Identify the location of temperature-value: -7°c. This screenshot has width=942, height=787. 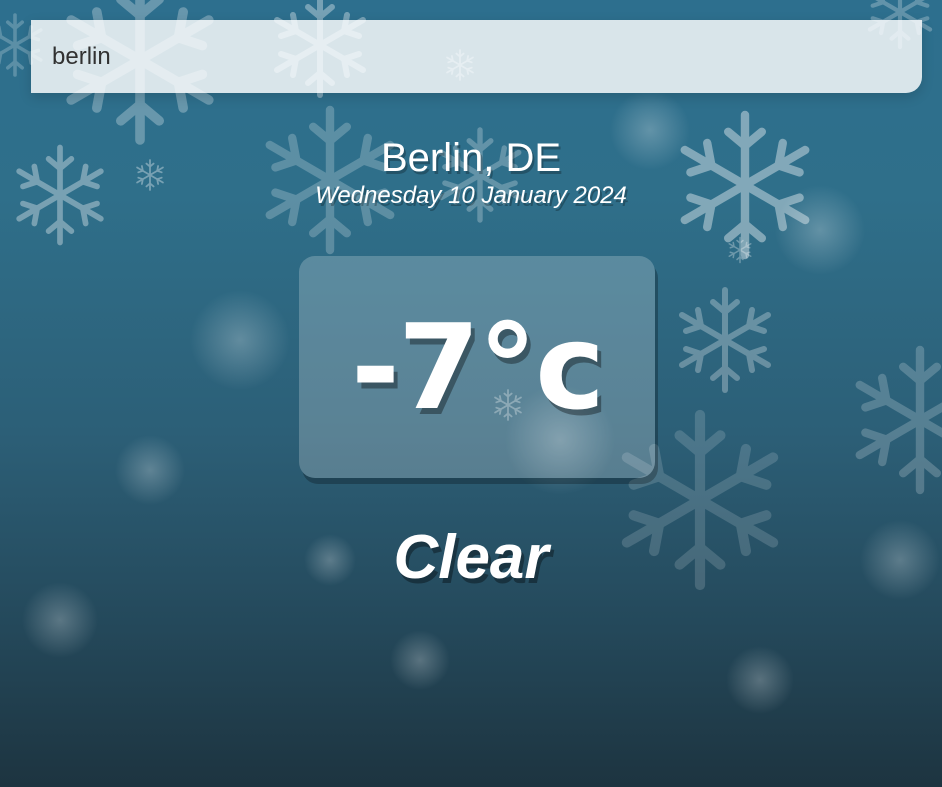
(477, 367).